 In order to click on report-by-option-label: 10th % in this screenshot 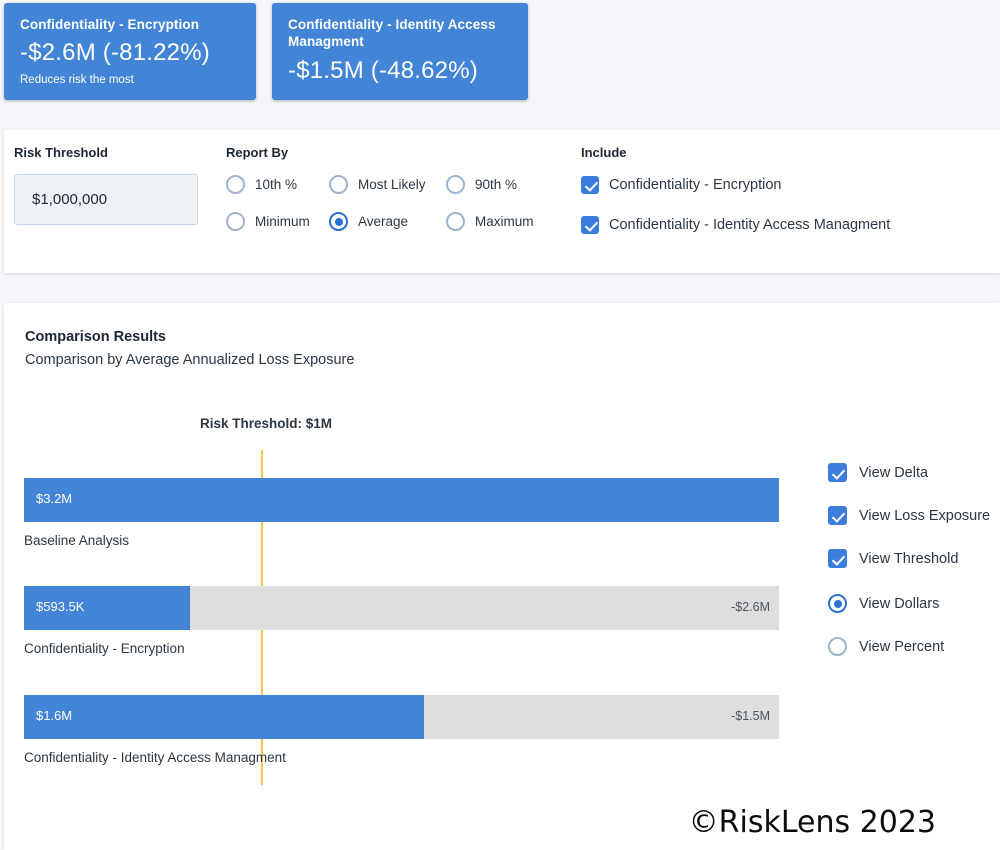, I will do `click(276, 184)`.